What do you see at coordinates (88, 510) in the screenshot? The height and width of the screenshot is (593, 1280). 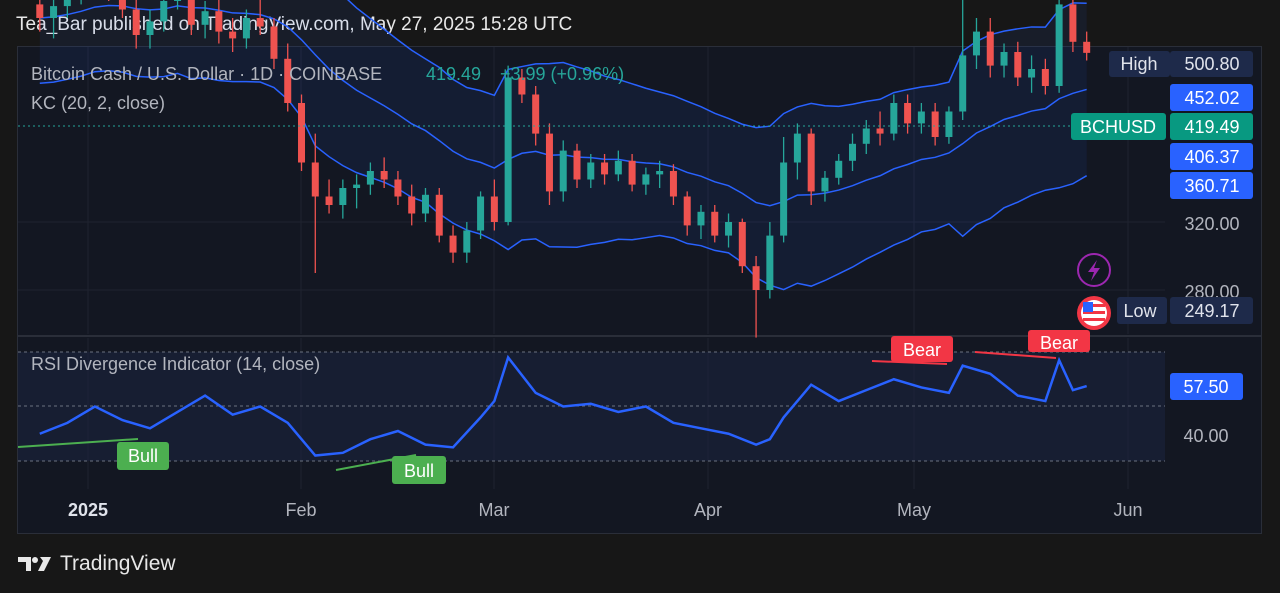 I see `time-label-2025: 2025` at bounding box center [88, 510].